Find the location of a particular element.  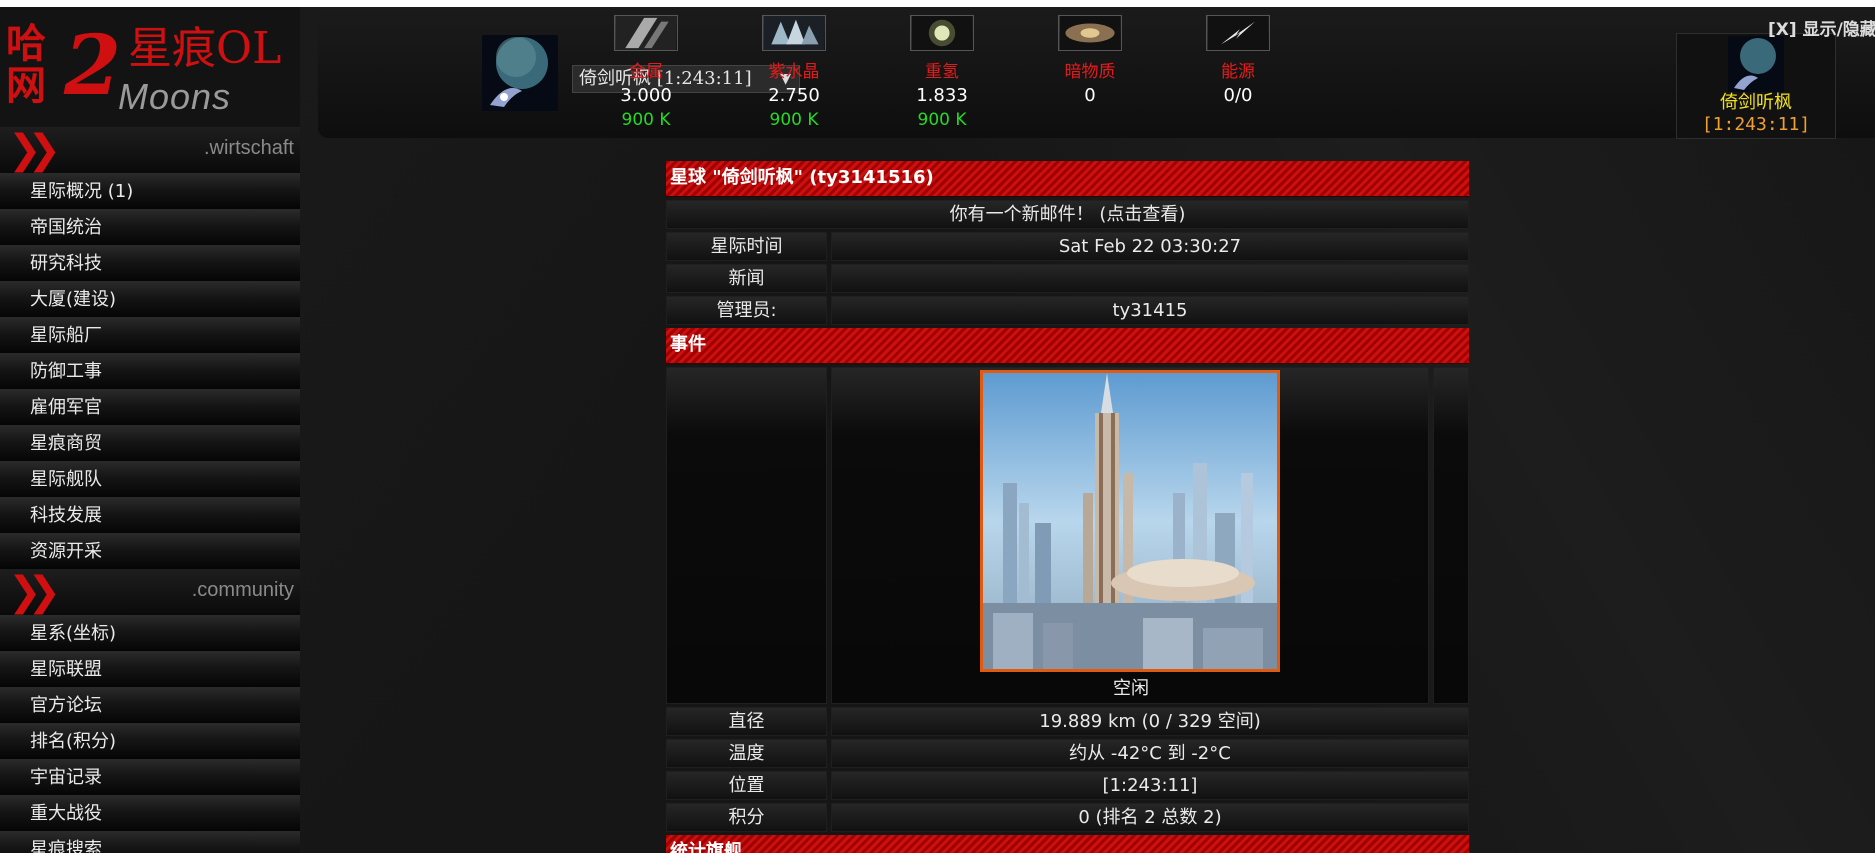

diameter-value: 19.889 km (0 / 329 空间) is located at coordinates (1150, 721).